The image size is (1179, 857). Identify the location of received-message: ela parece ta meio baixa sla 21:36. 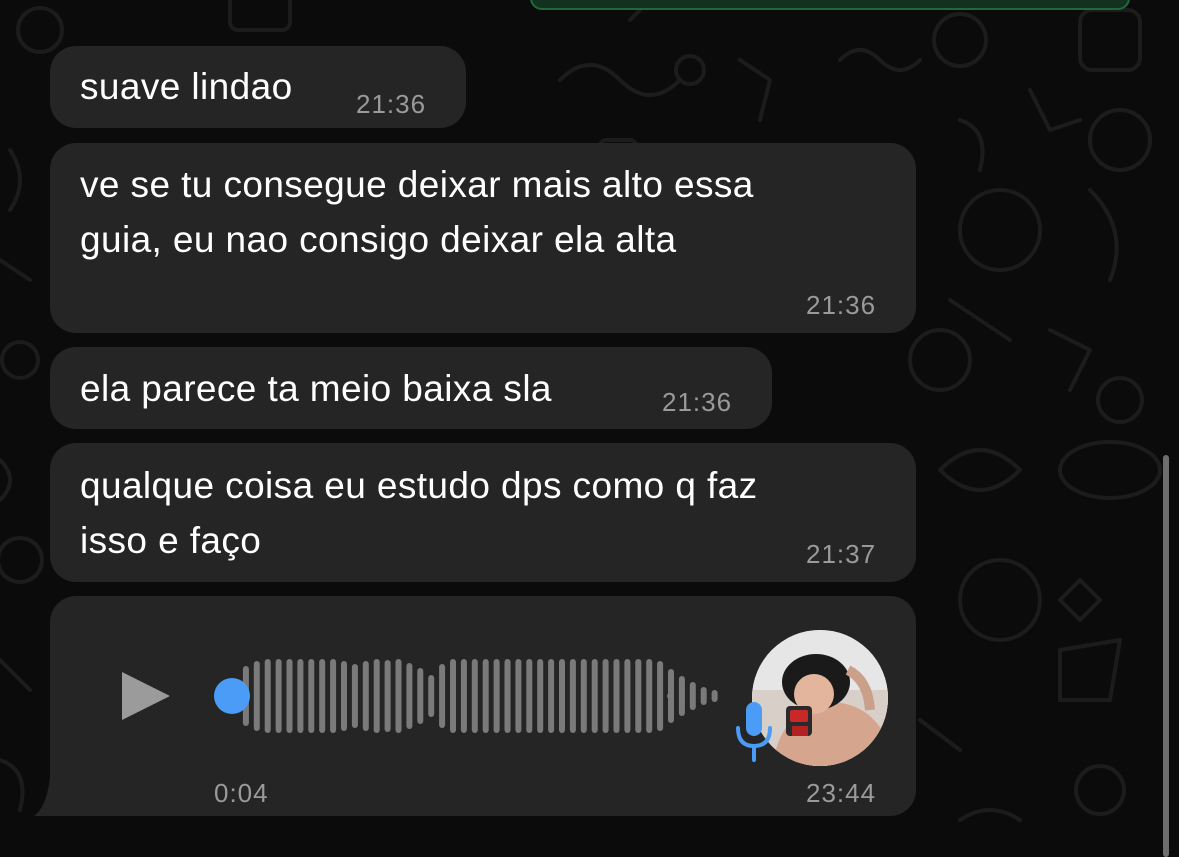
(411, 388).